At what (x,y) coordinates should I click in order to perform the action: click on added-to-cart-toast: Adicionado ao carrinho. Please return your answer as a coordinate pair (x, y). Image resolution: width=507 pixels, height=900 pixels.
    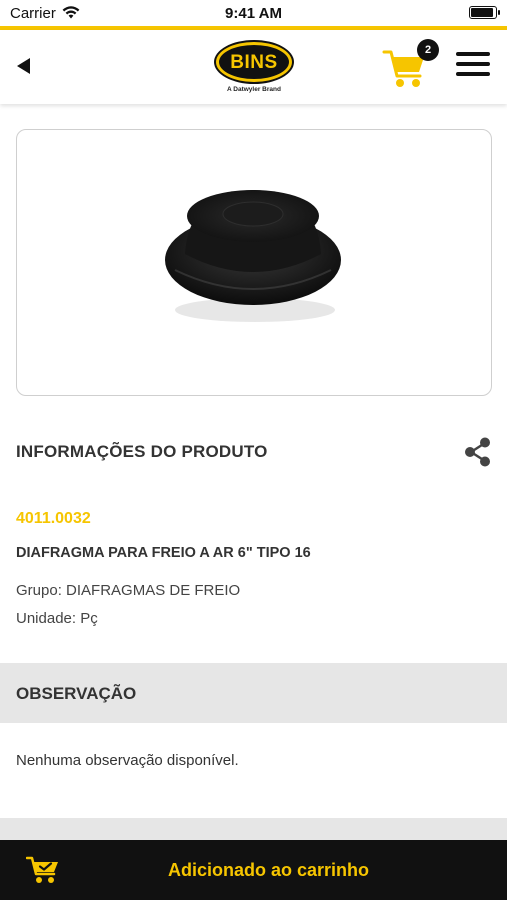
    Looking at the image, I should click on (253, 870).